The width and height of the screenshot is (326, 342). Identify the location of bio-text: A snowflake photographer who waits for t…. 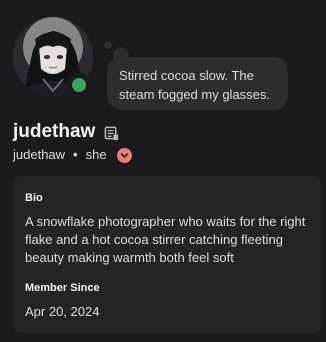
(165, 239).